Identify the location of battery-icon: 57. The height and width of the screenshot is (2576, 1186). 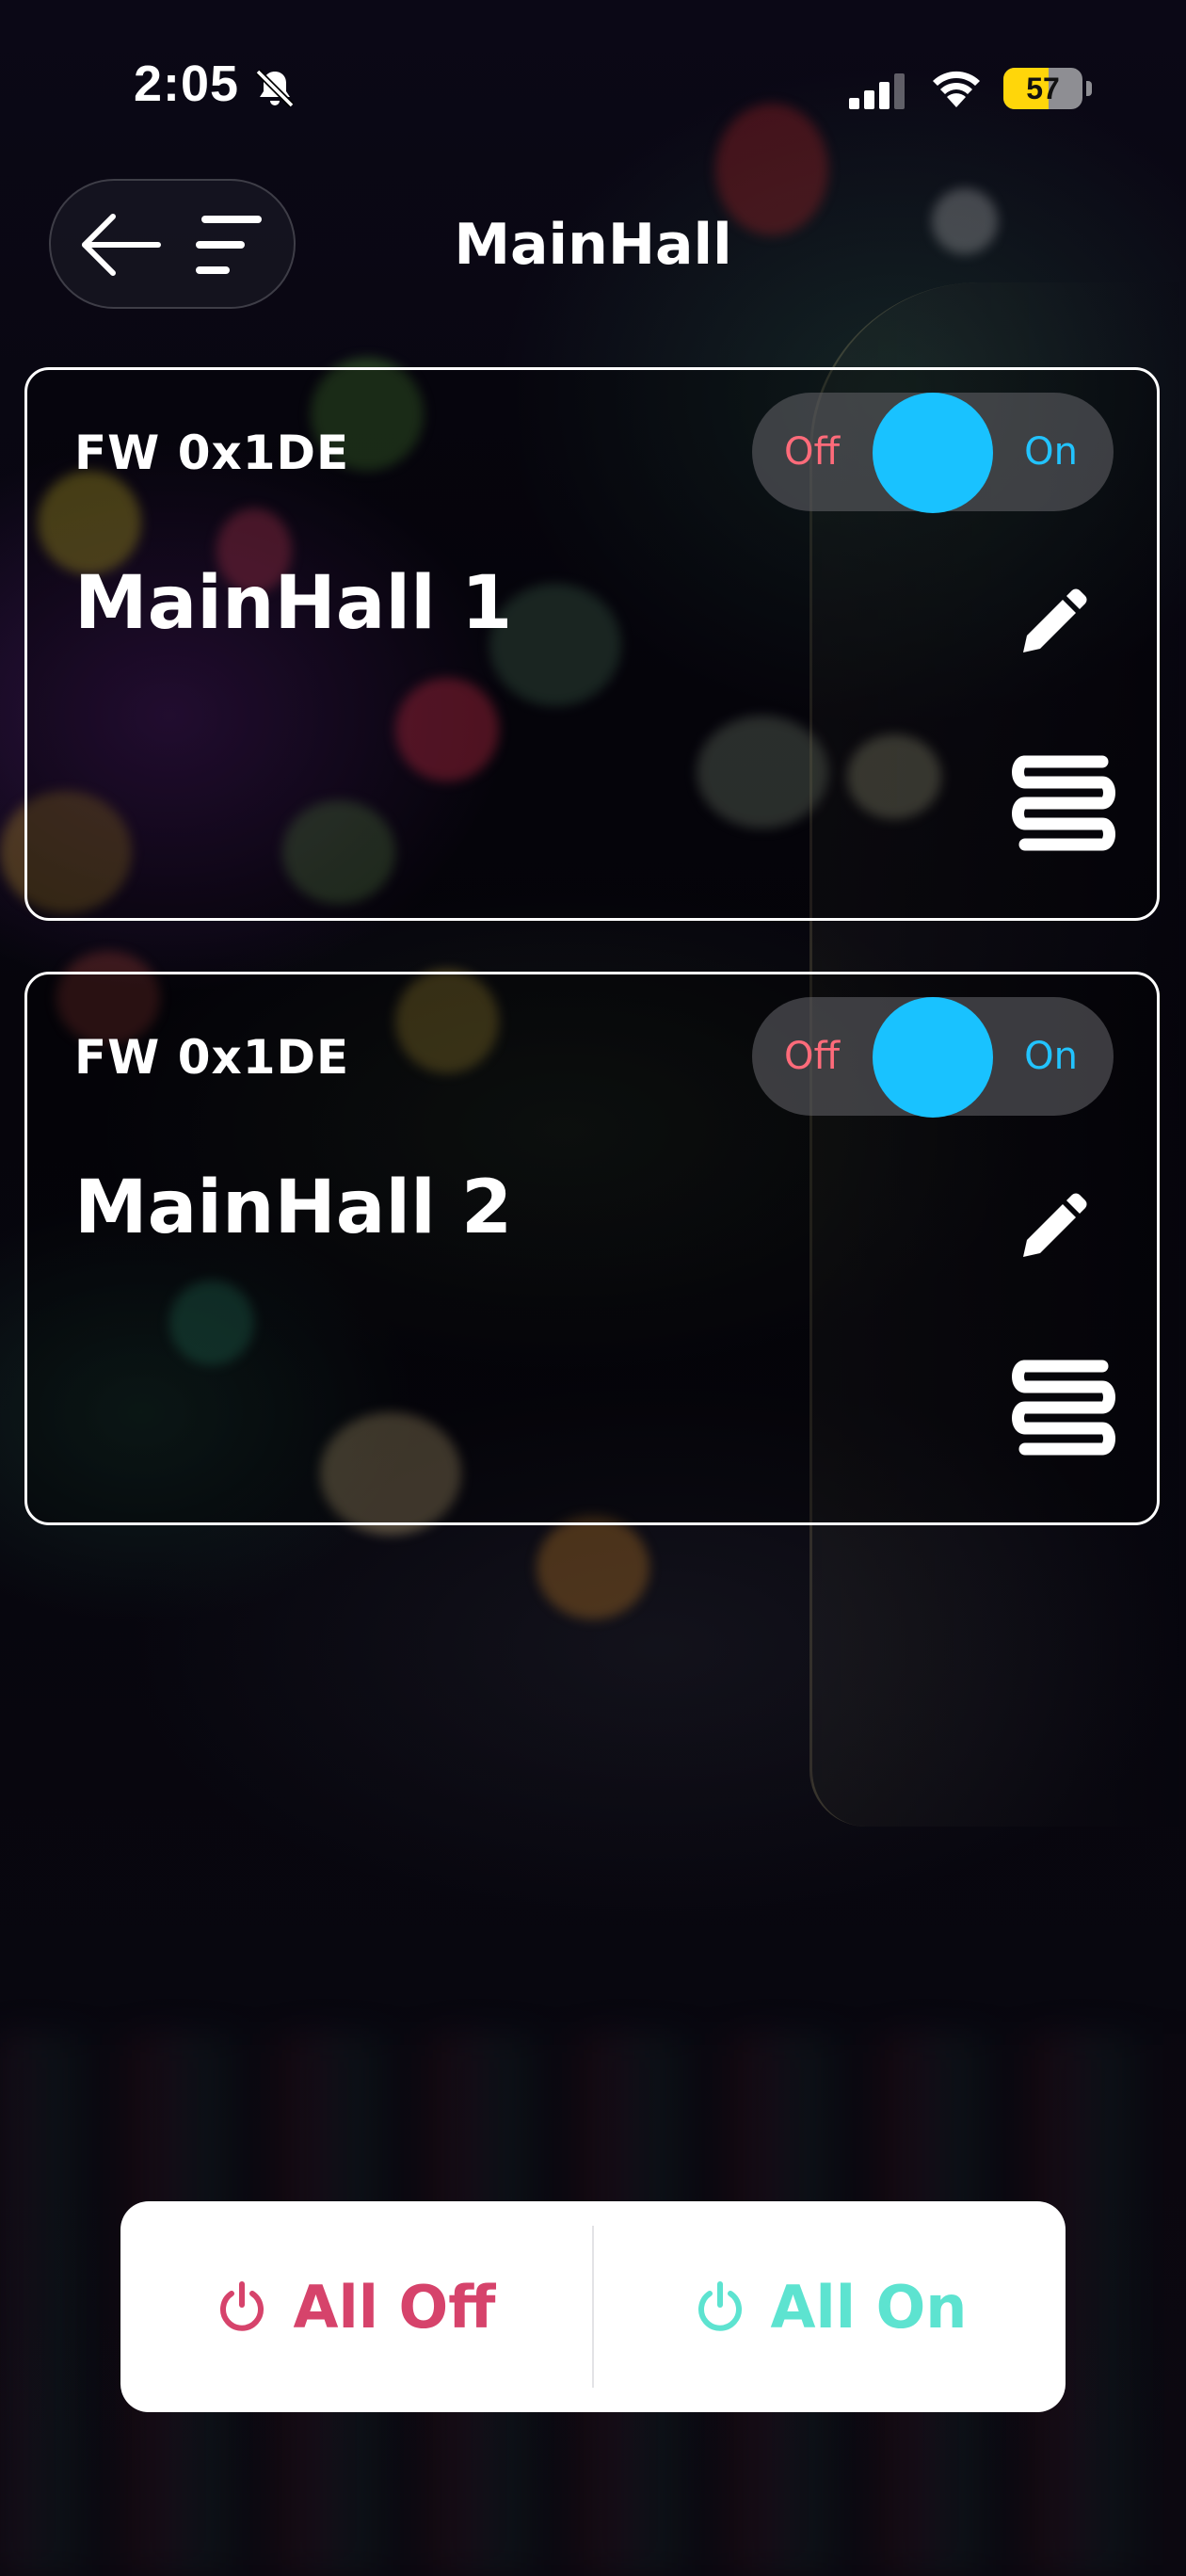
(1042, 88).